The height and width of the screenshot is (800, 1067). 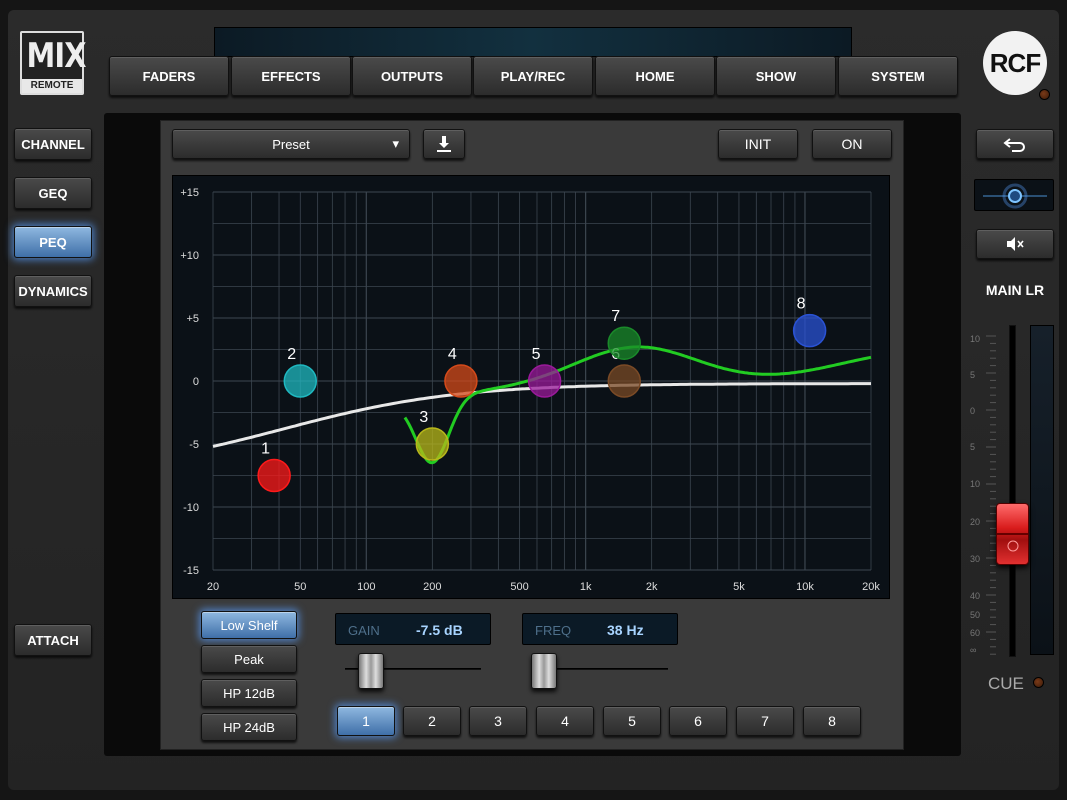 I want to click on nav-home: HOME, so click(x=655, y=76).